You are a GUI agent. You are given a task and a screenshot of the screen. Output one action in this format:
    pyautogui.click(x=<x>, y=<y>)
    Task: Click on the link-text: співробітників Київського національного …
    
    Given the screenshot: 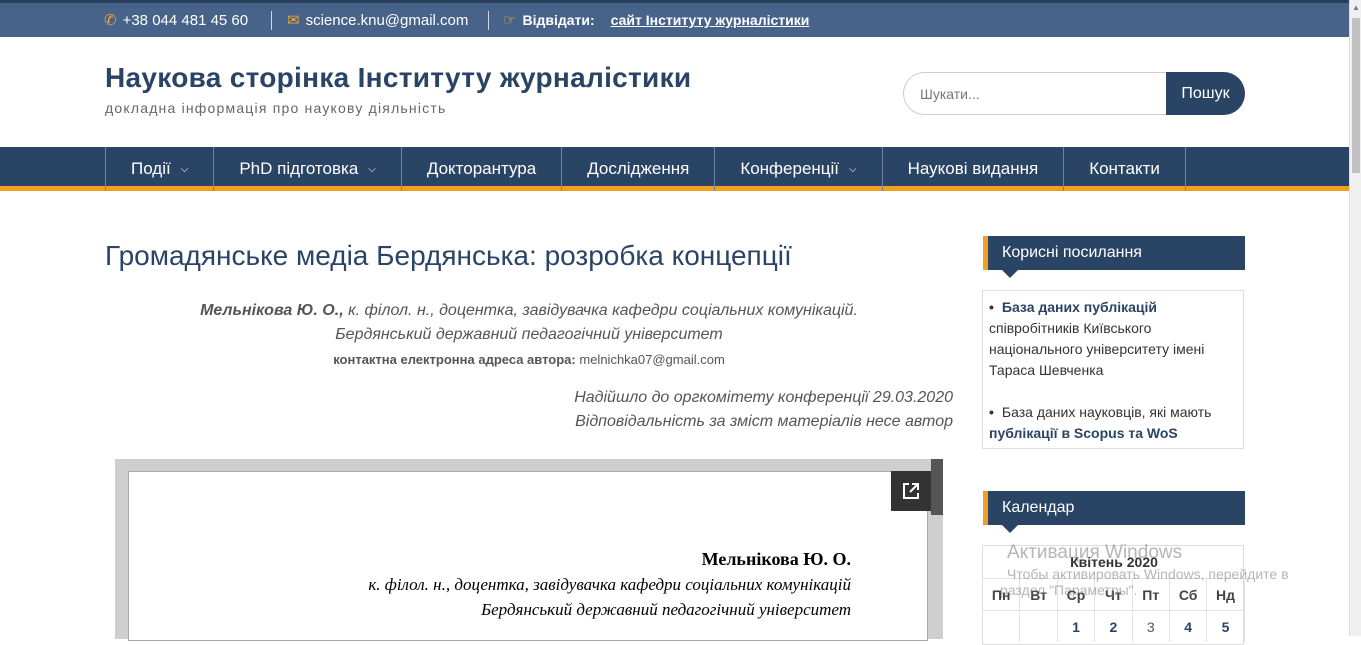 What is the action you would take?
    pyautogui.click(x=1097, y=349)
    